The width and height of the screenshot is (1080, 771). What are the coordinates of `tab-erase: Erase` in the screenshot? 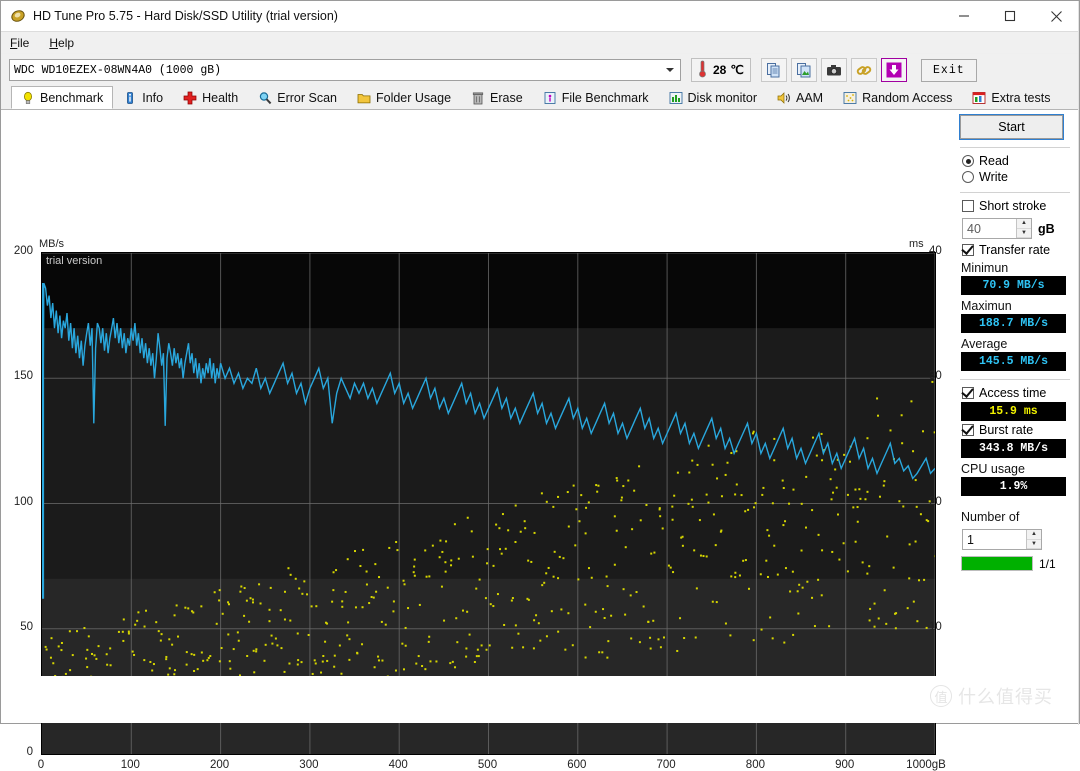 It's located at (497, 97).